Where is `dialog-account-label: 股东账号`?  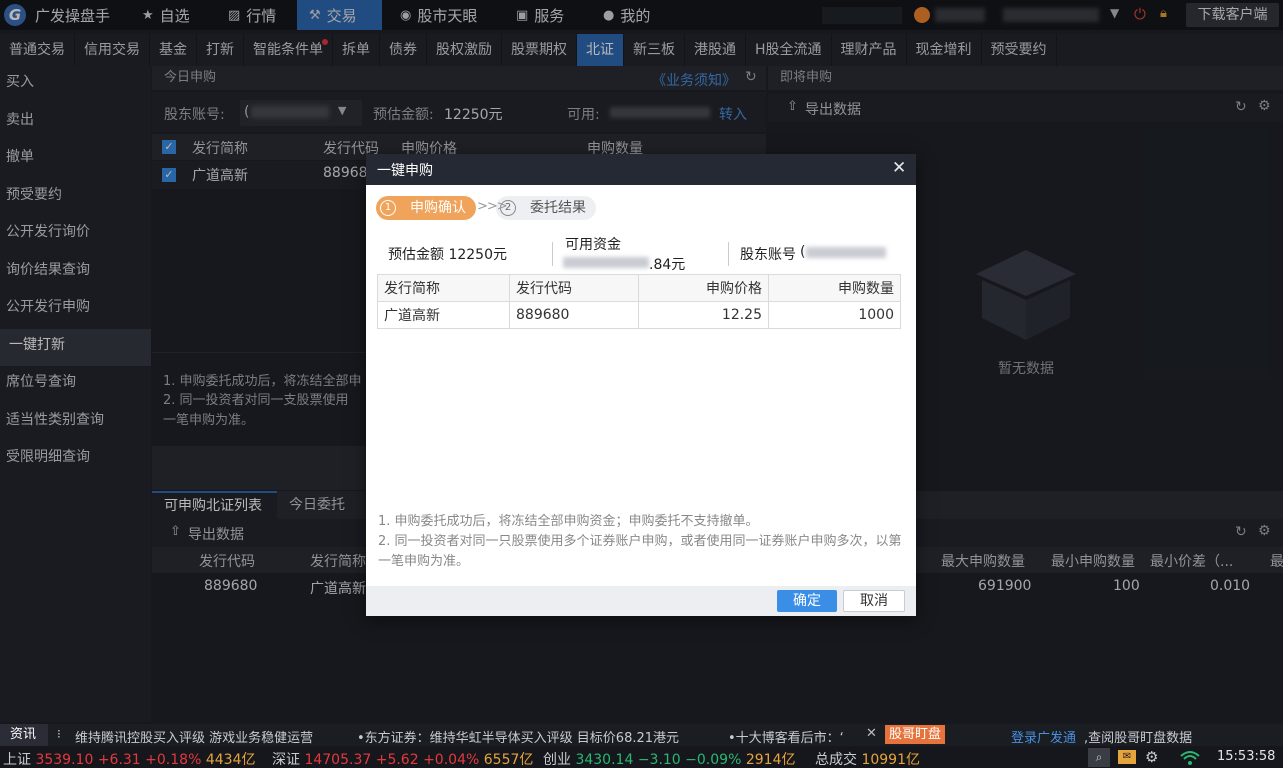
dialog-account-label: 股东账号 is located at coordinates (768, 255).